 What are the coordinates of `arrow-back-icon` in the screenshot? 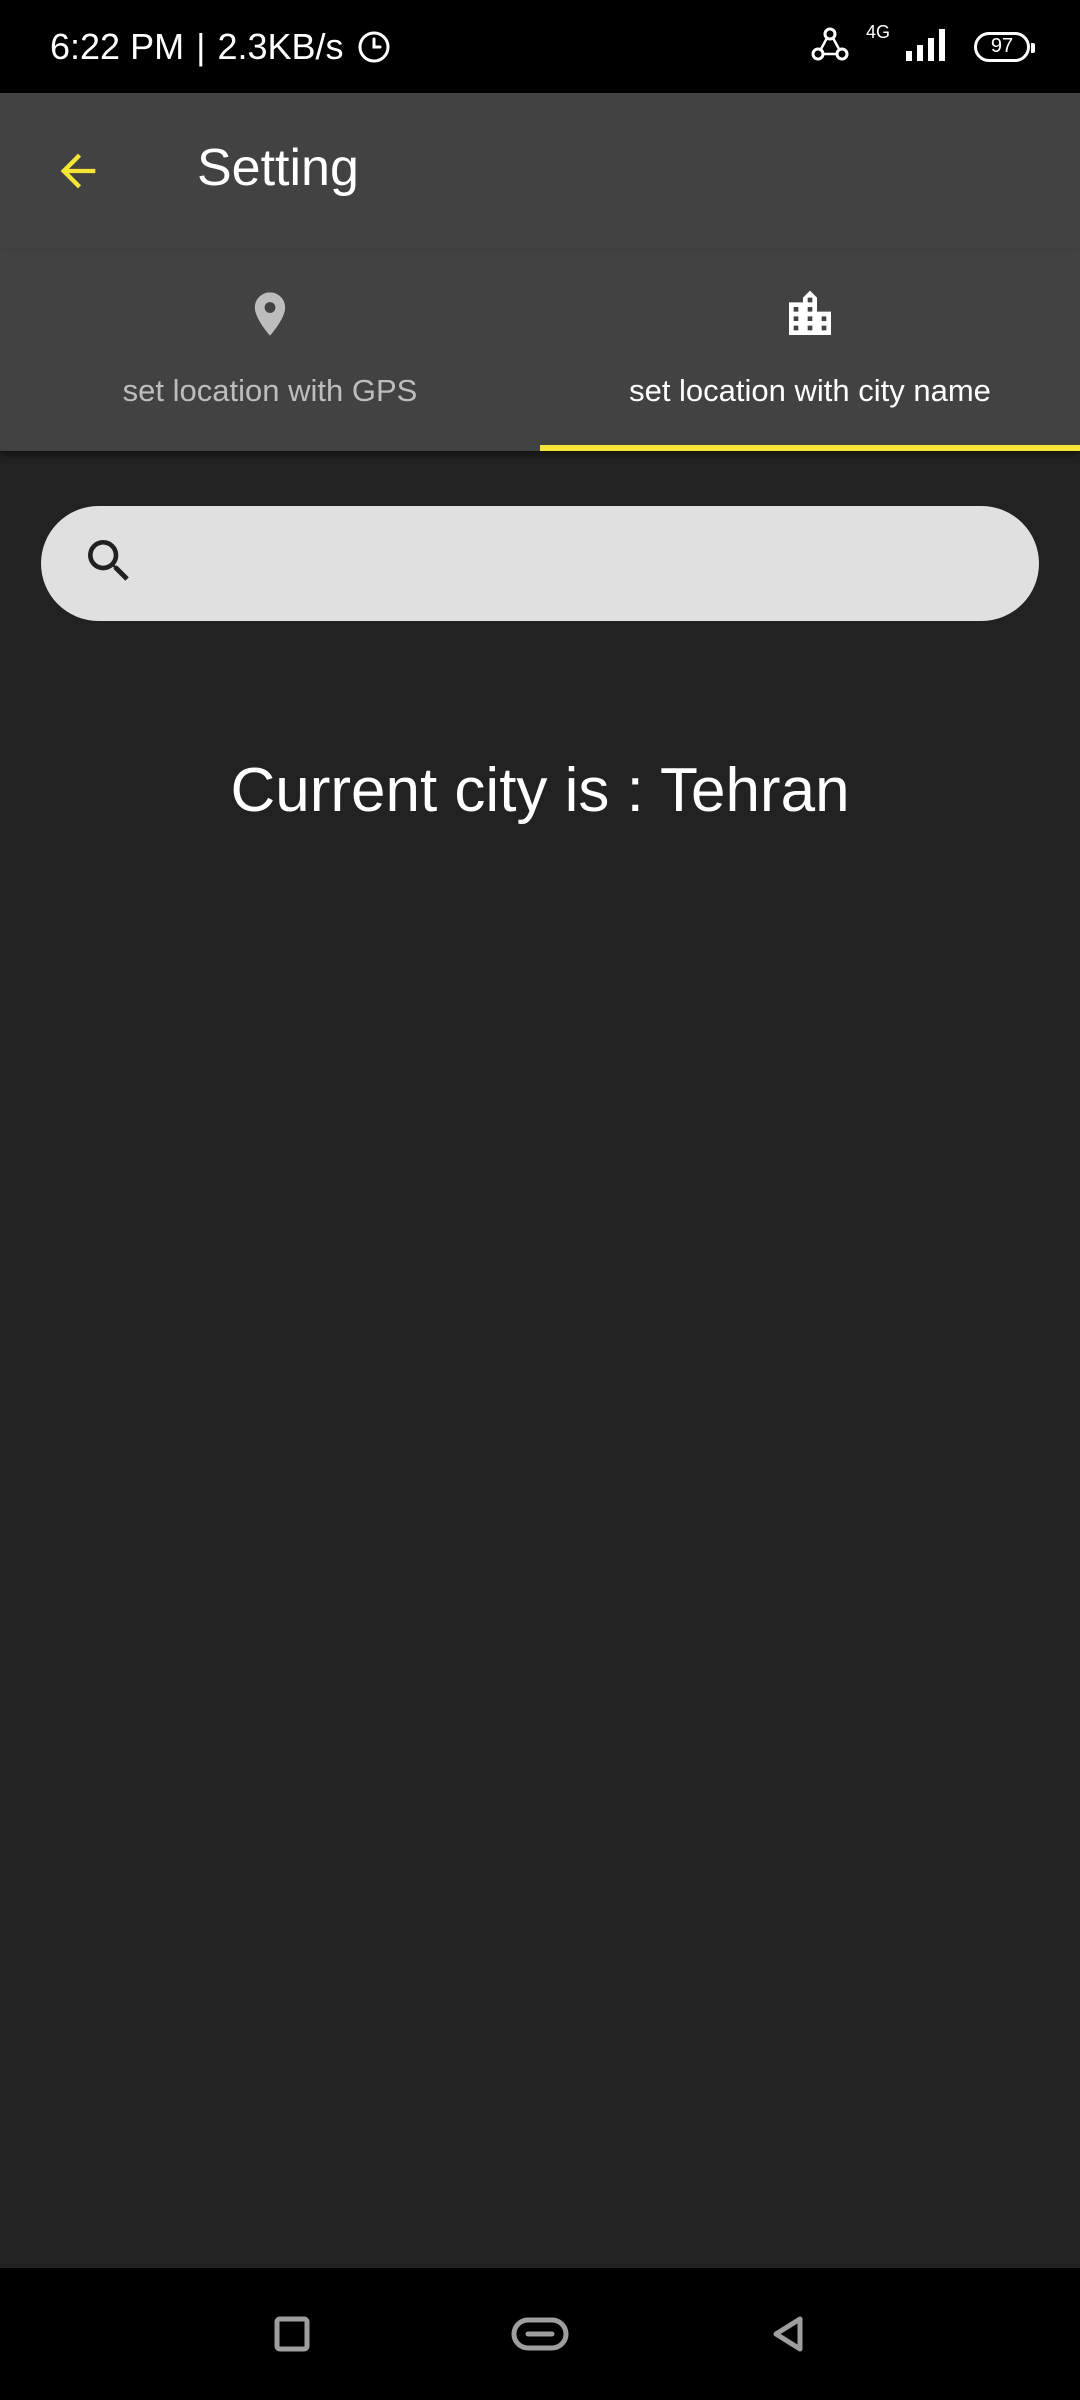 It's located at (78, 171).